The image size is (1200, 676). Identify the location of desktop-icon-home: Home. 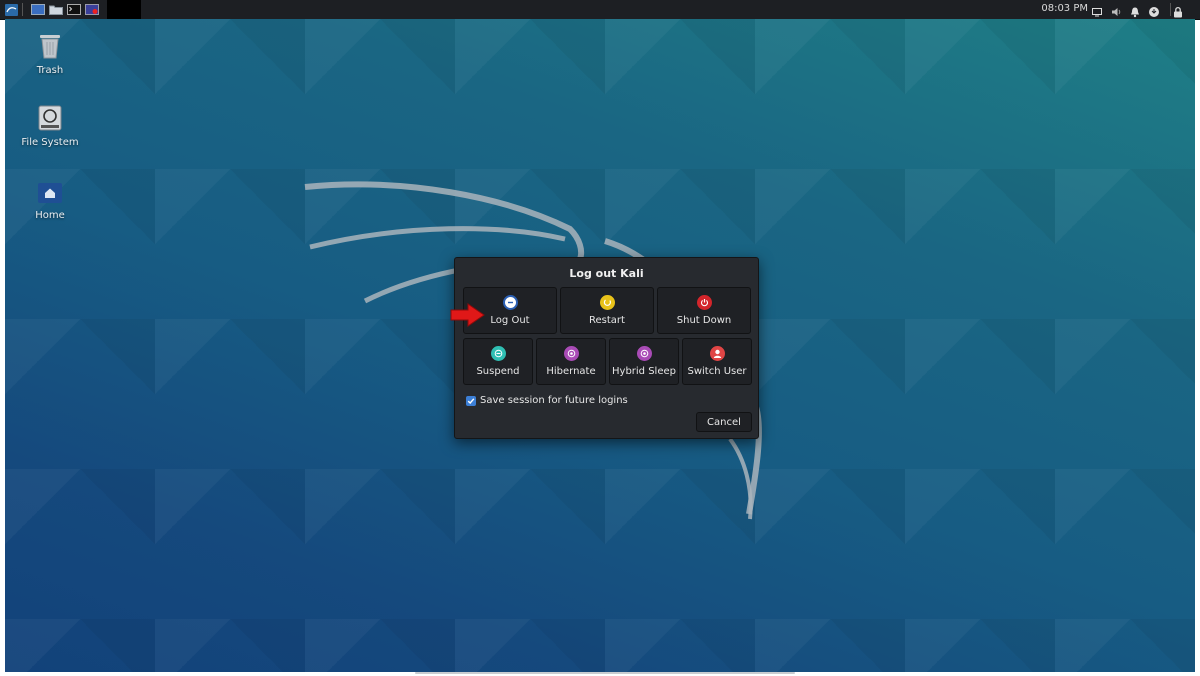
(50, 201).